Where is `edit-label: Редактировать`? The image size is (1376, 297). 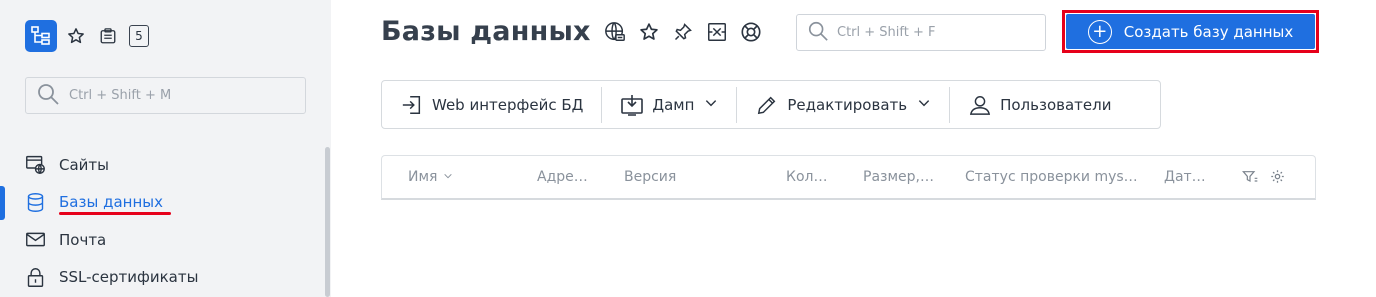 edit-label: Редактировать is located at coordinates (847, 104).